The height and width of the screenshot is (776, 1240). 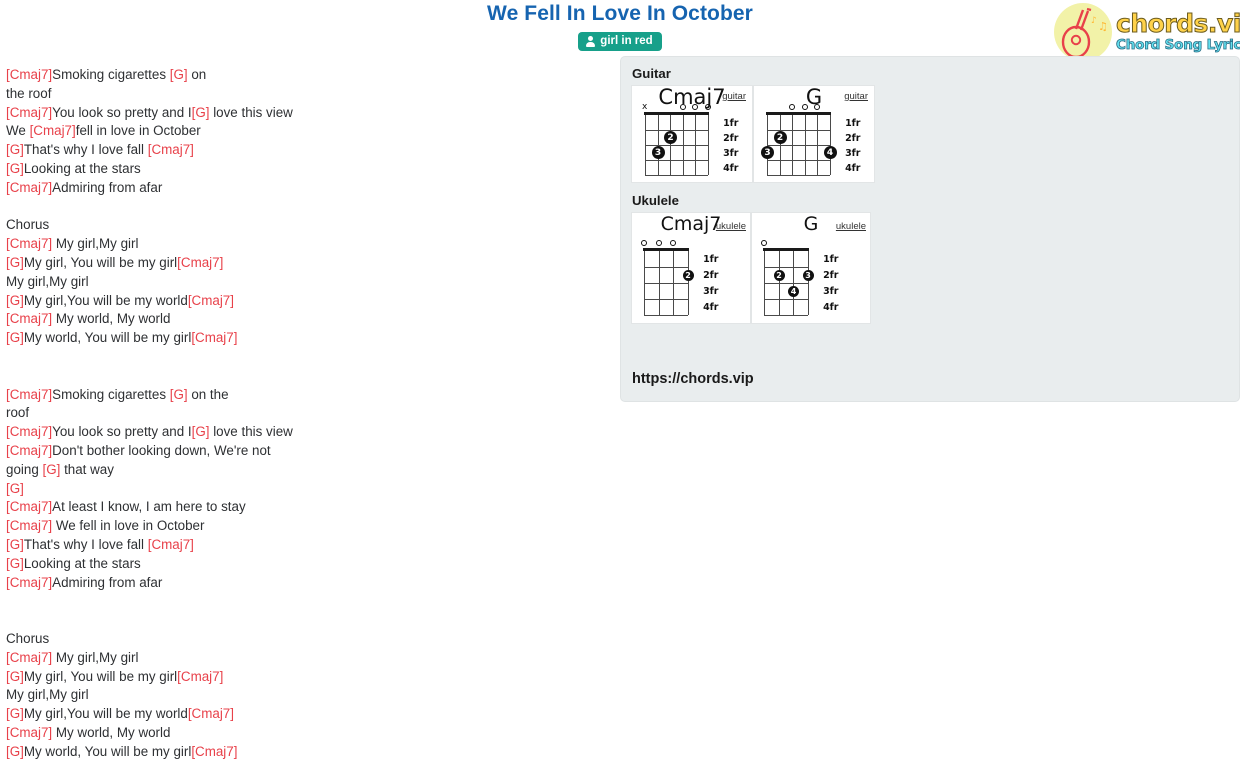 What do you see at coordinates (107, 187) in the screenshot?
I see `lyric-text: Admiring from afar` at bounding box center [107, 187].